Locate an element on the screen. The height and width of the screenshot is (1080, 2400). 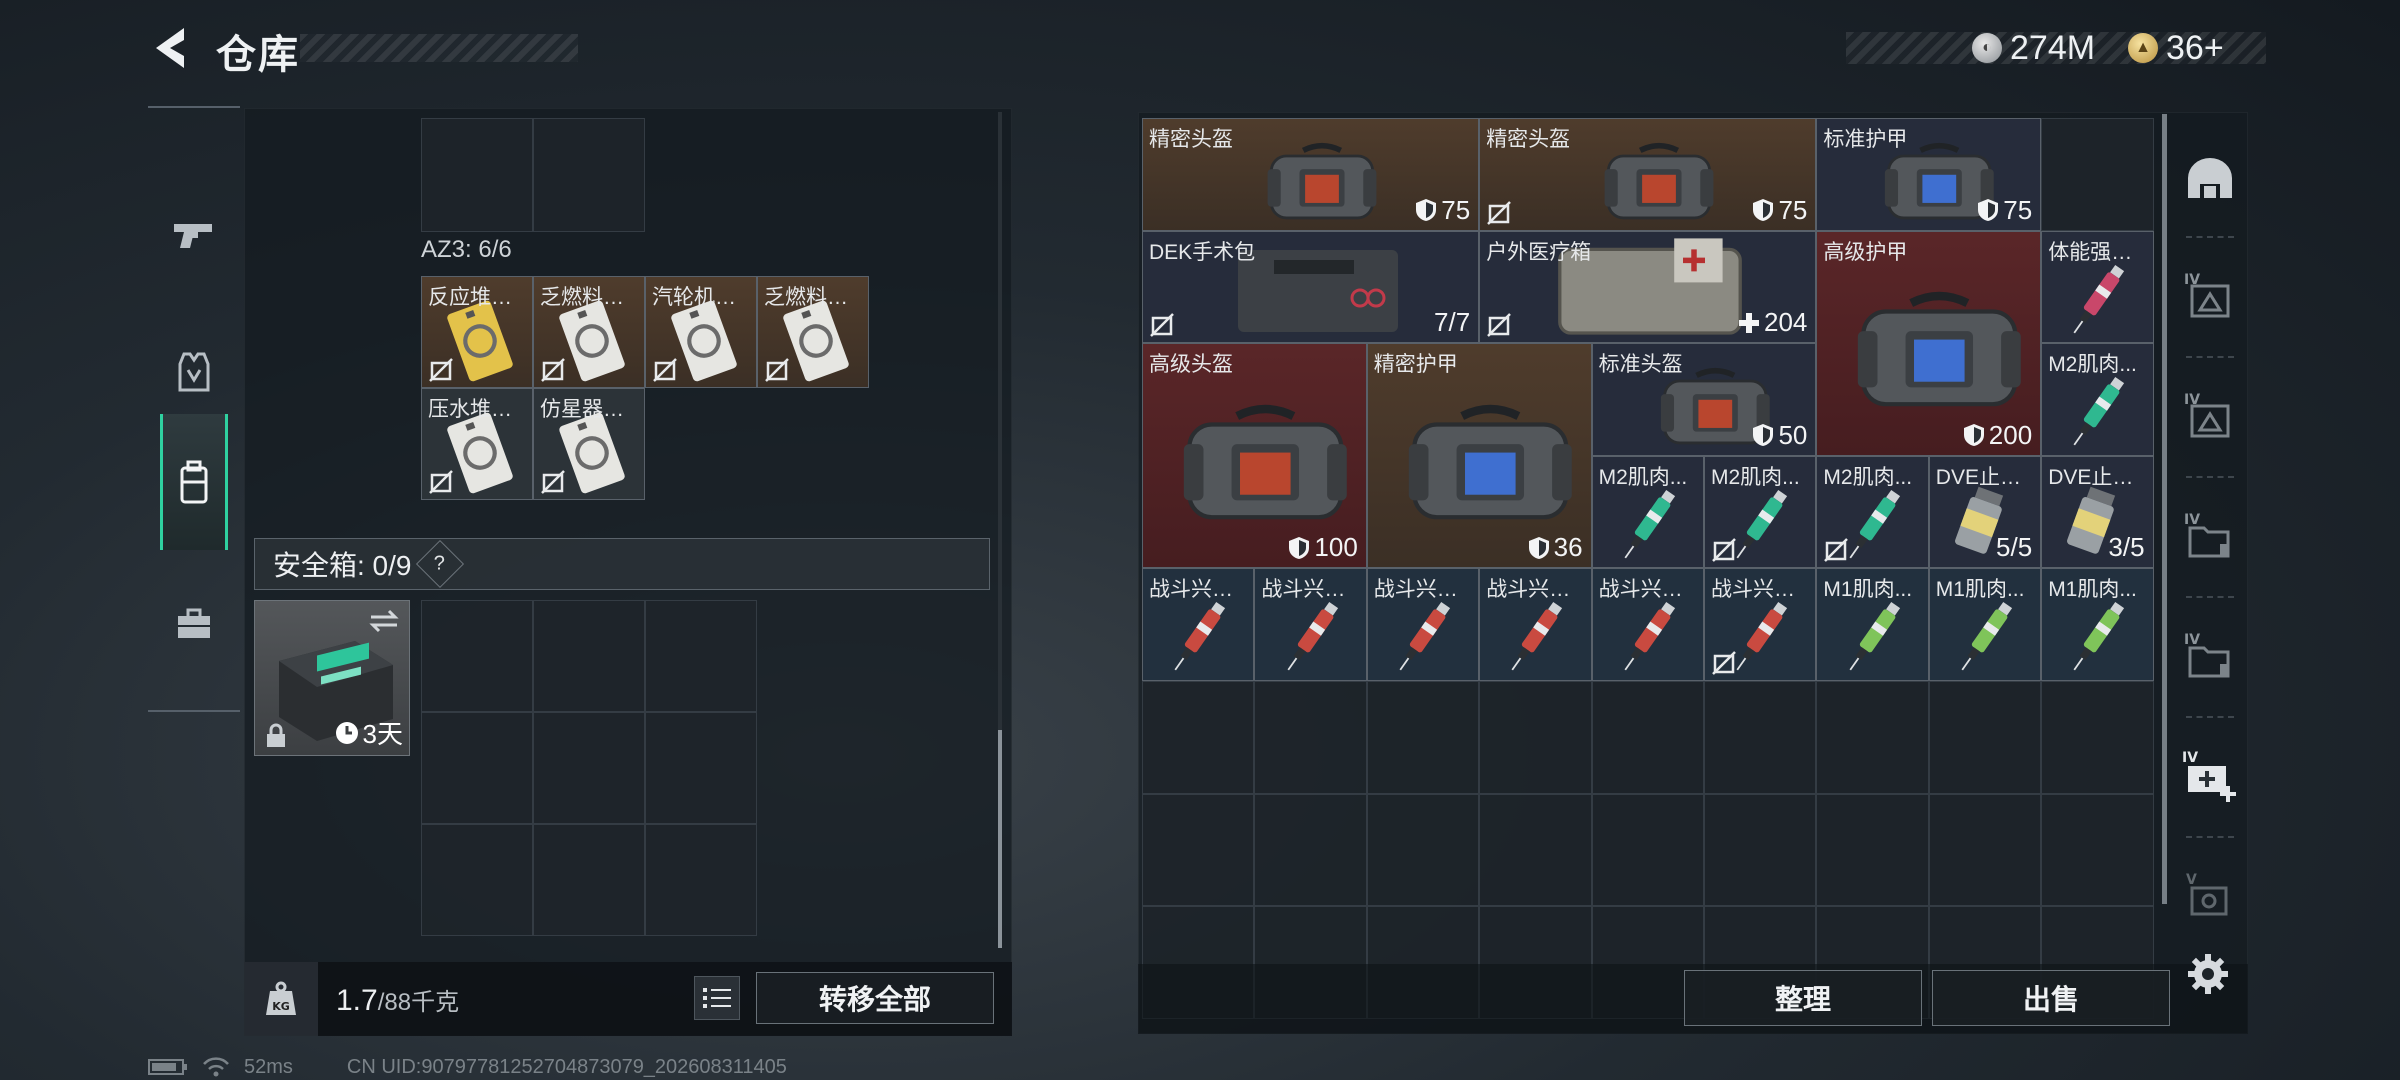
advanced-helmet-item: 高级头盔 100 is located at coordinates (1254, 456).